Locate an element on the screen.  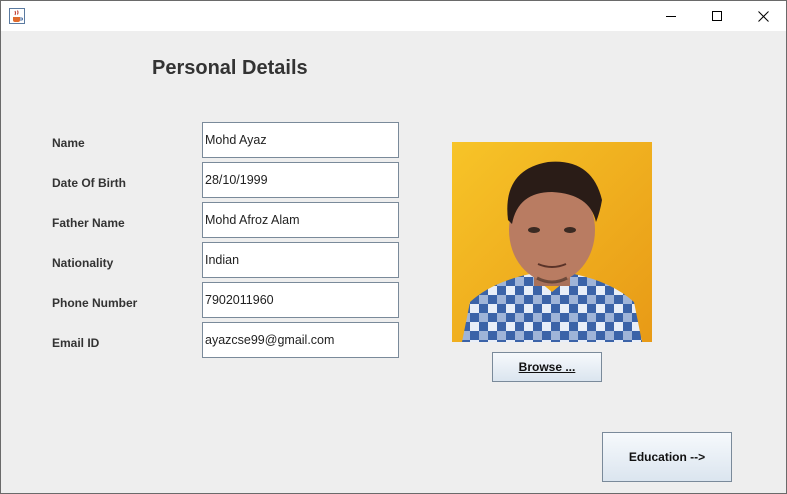
name-field is located at coordinates (300, 140).